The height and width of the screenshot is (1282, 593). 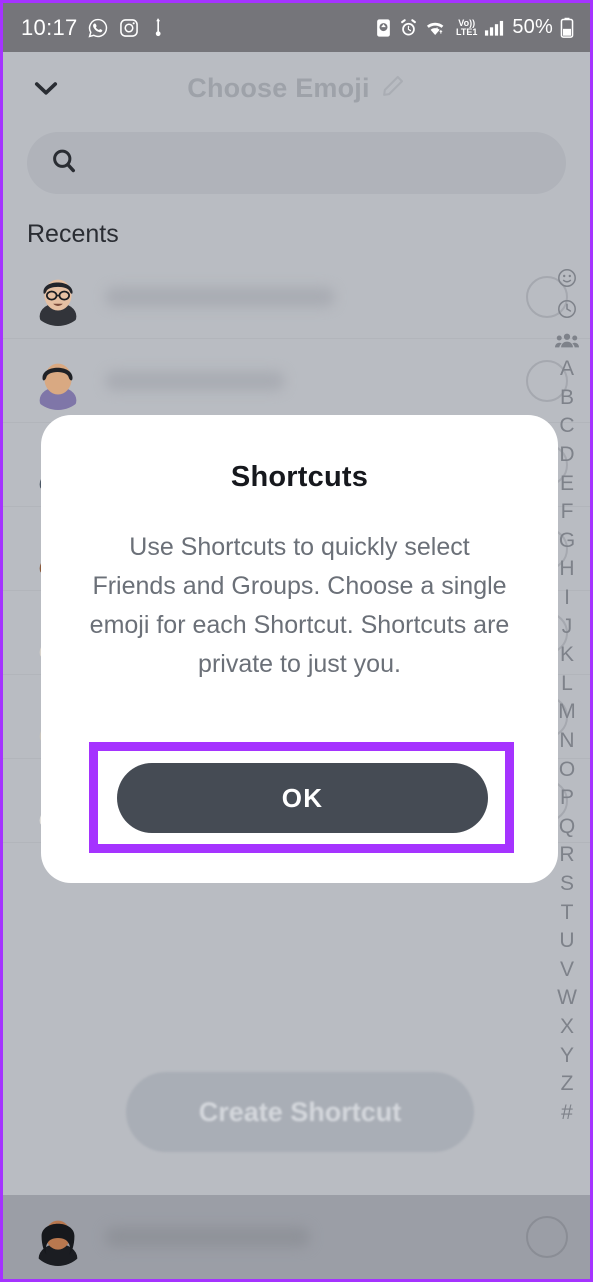 What do you see at coordinates (567, 969) in the screenshot?
I see `index-letter: V` at bounding box center [567, 969].